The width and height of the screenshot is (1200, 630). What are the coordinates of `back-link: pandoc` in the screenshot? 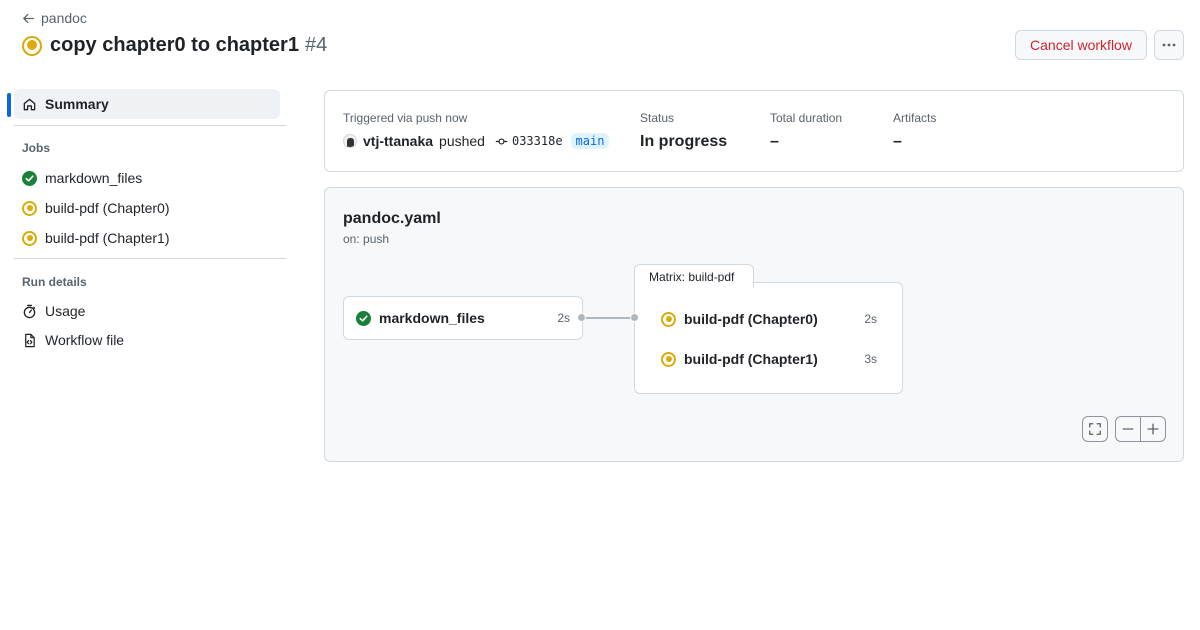 It's located at (54, 18).